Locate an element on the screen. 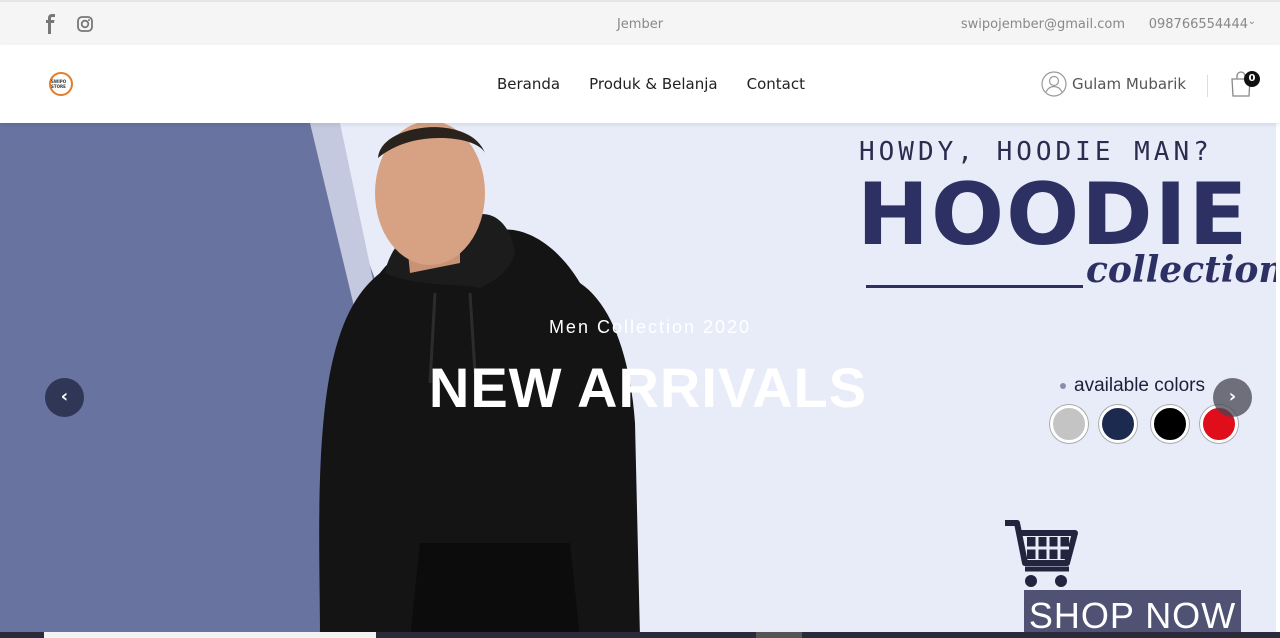  color-swatch-navy is located at coordinates (1118, 424).